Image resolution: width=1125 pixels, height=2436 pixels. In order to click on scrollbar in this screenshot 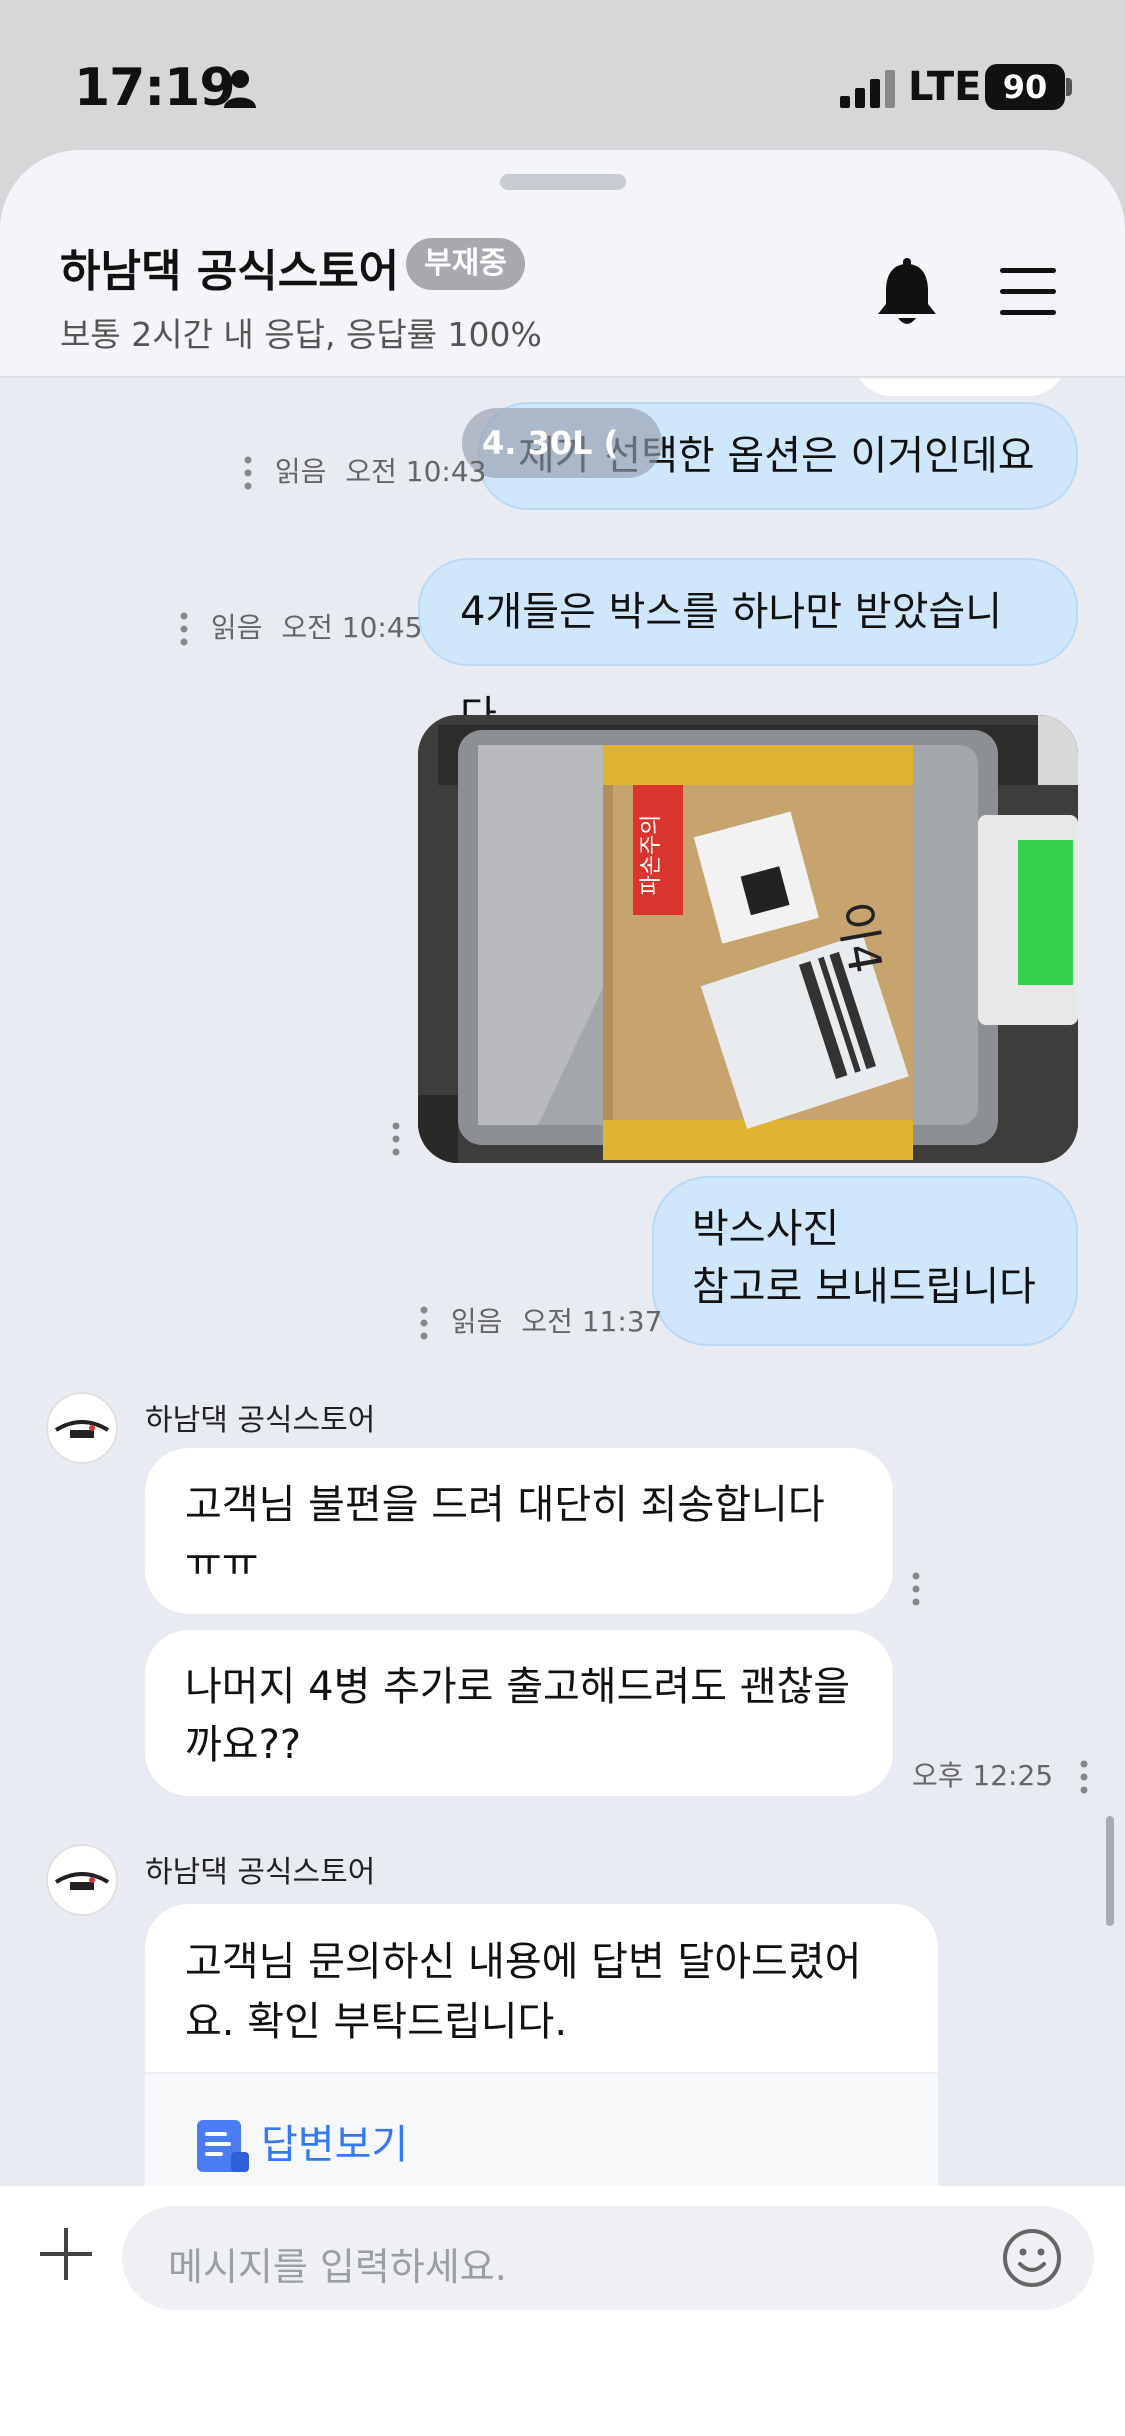, I will do `click(1110, 1871)`.